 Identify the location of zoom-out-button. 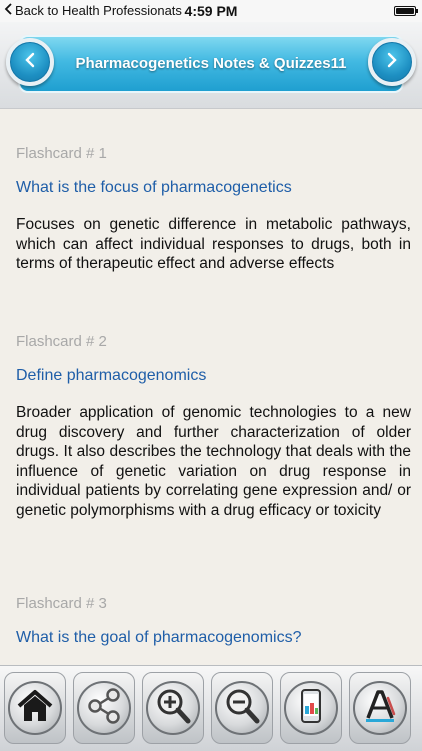
(242, 708).